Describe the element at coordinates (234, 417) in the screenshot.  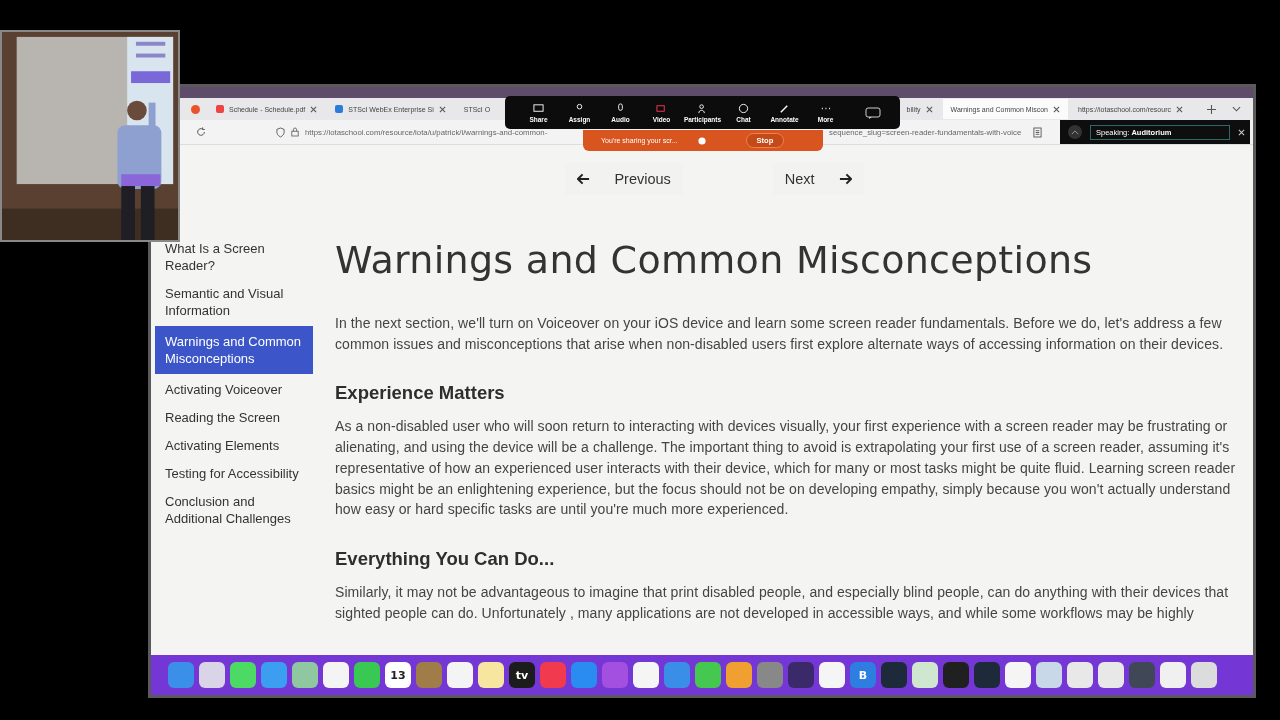
I see `sidebar-item: Reading the Screen` at that location.